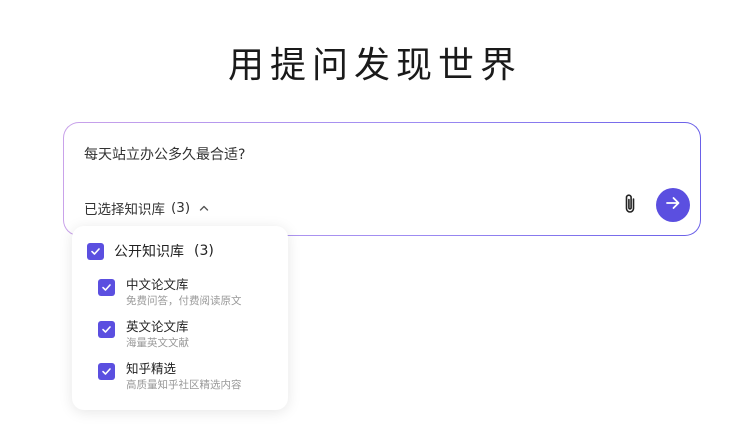 The image size is (750, 448). I want to click on kb-item: 知乎精选 高质量知乎社区精选内容, so click(170, 376).